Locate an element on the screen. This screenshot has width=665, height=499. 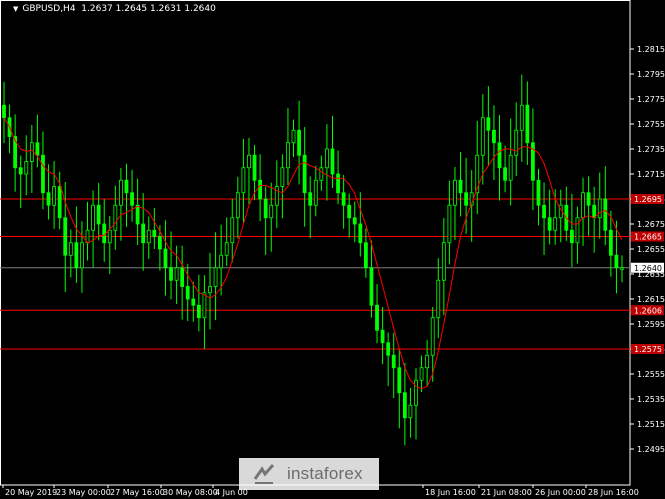
y-tick-label: 1.2775 is located at coordinates (651, 99).